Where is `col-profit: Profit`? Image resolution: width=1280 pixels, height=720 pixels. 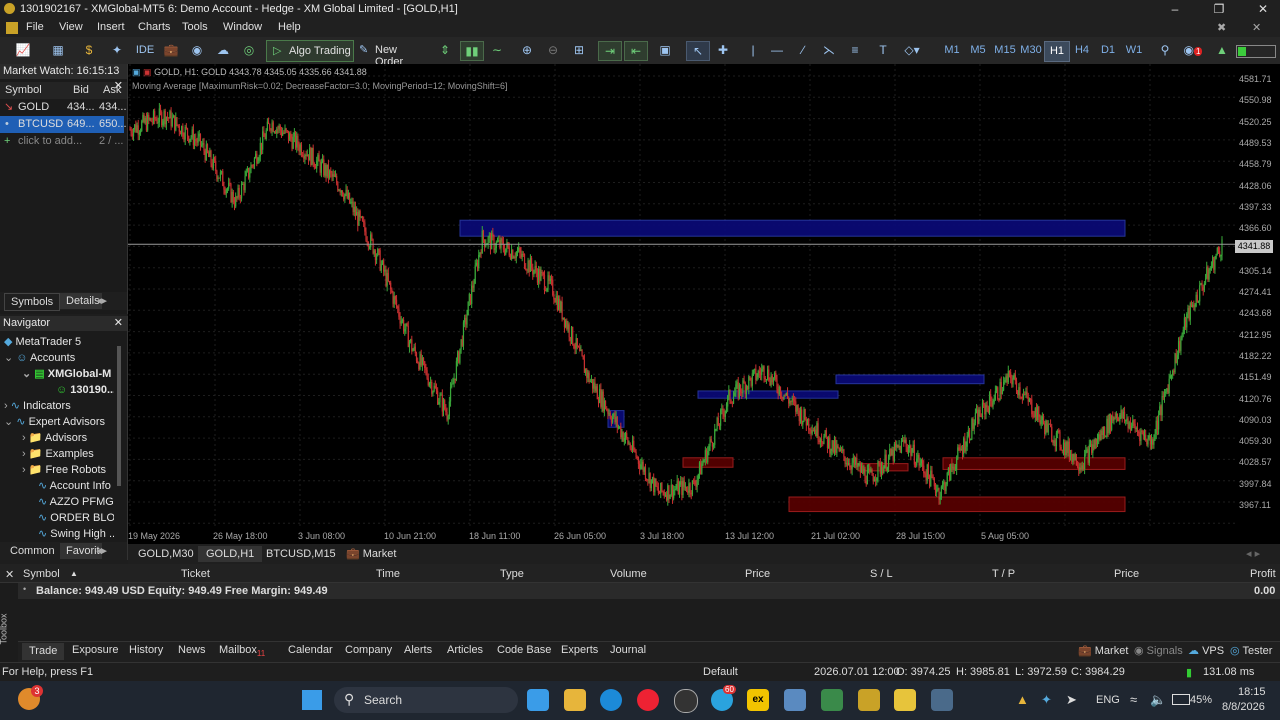 col-profit: Profit is located at coordinates (1263, 574).